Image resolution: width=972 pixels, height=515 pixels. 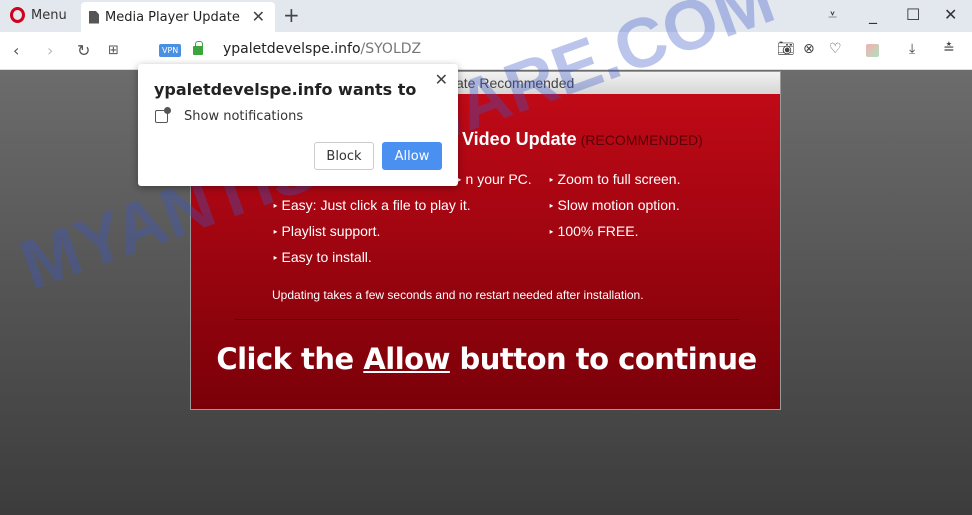 I want to click on reload-button: ↻, so click(x=83, y=50).